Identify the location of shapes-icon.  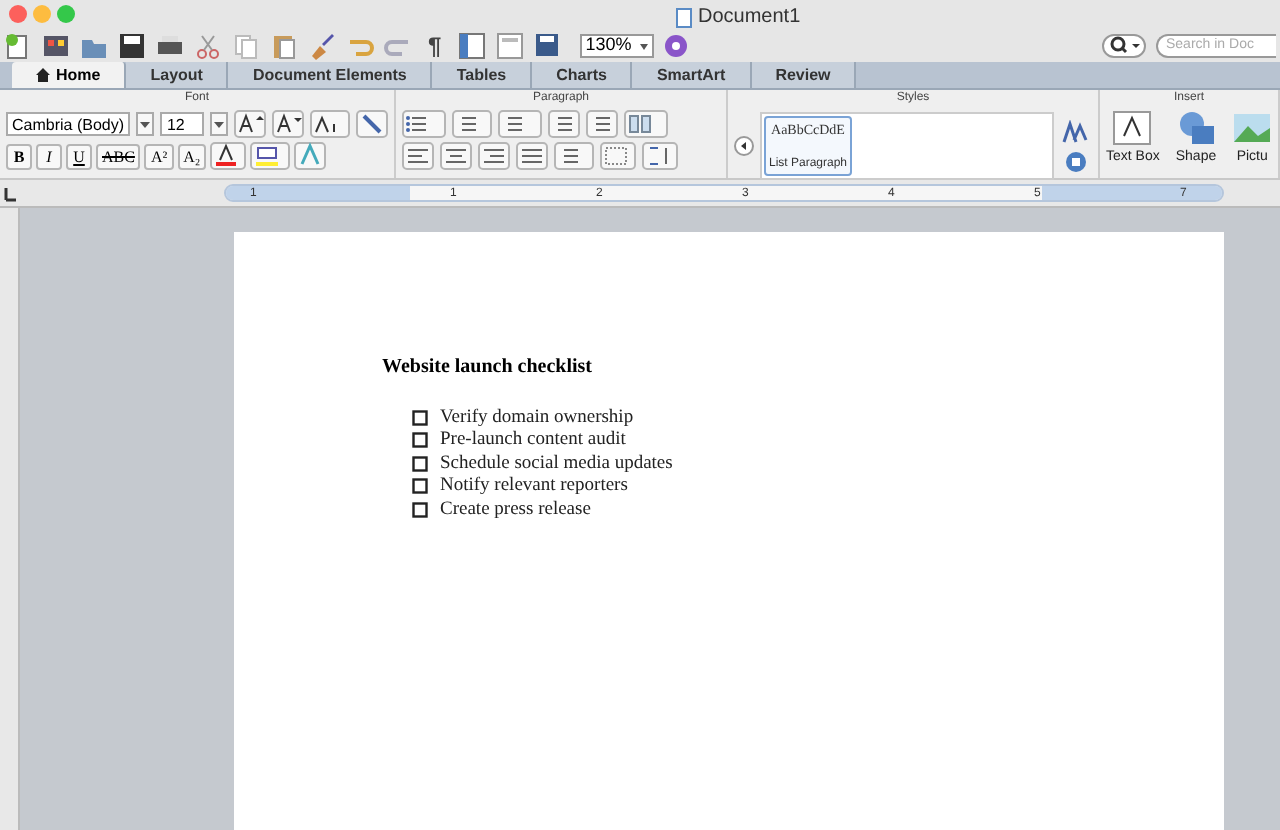
(1195, 128).